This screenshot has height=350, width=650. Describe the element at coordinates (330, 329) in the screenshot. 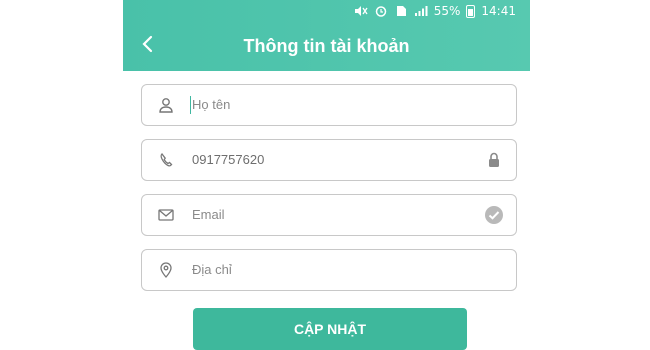

I see `update-button: CẬP NHẬT` at that location.